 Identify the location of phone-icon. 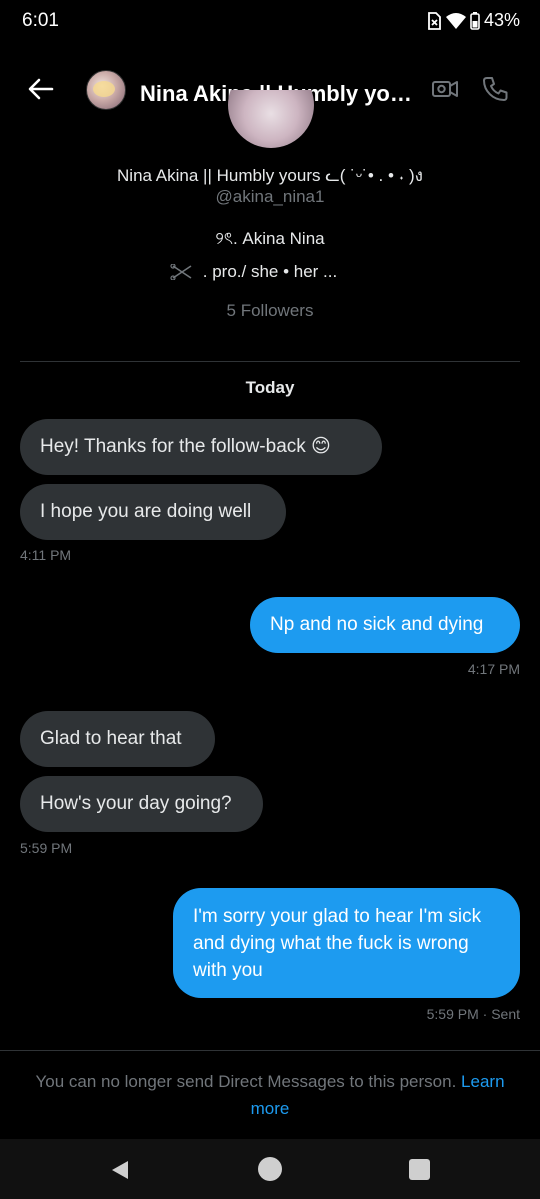
(495, 89).